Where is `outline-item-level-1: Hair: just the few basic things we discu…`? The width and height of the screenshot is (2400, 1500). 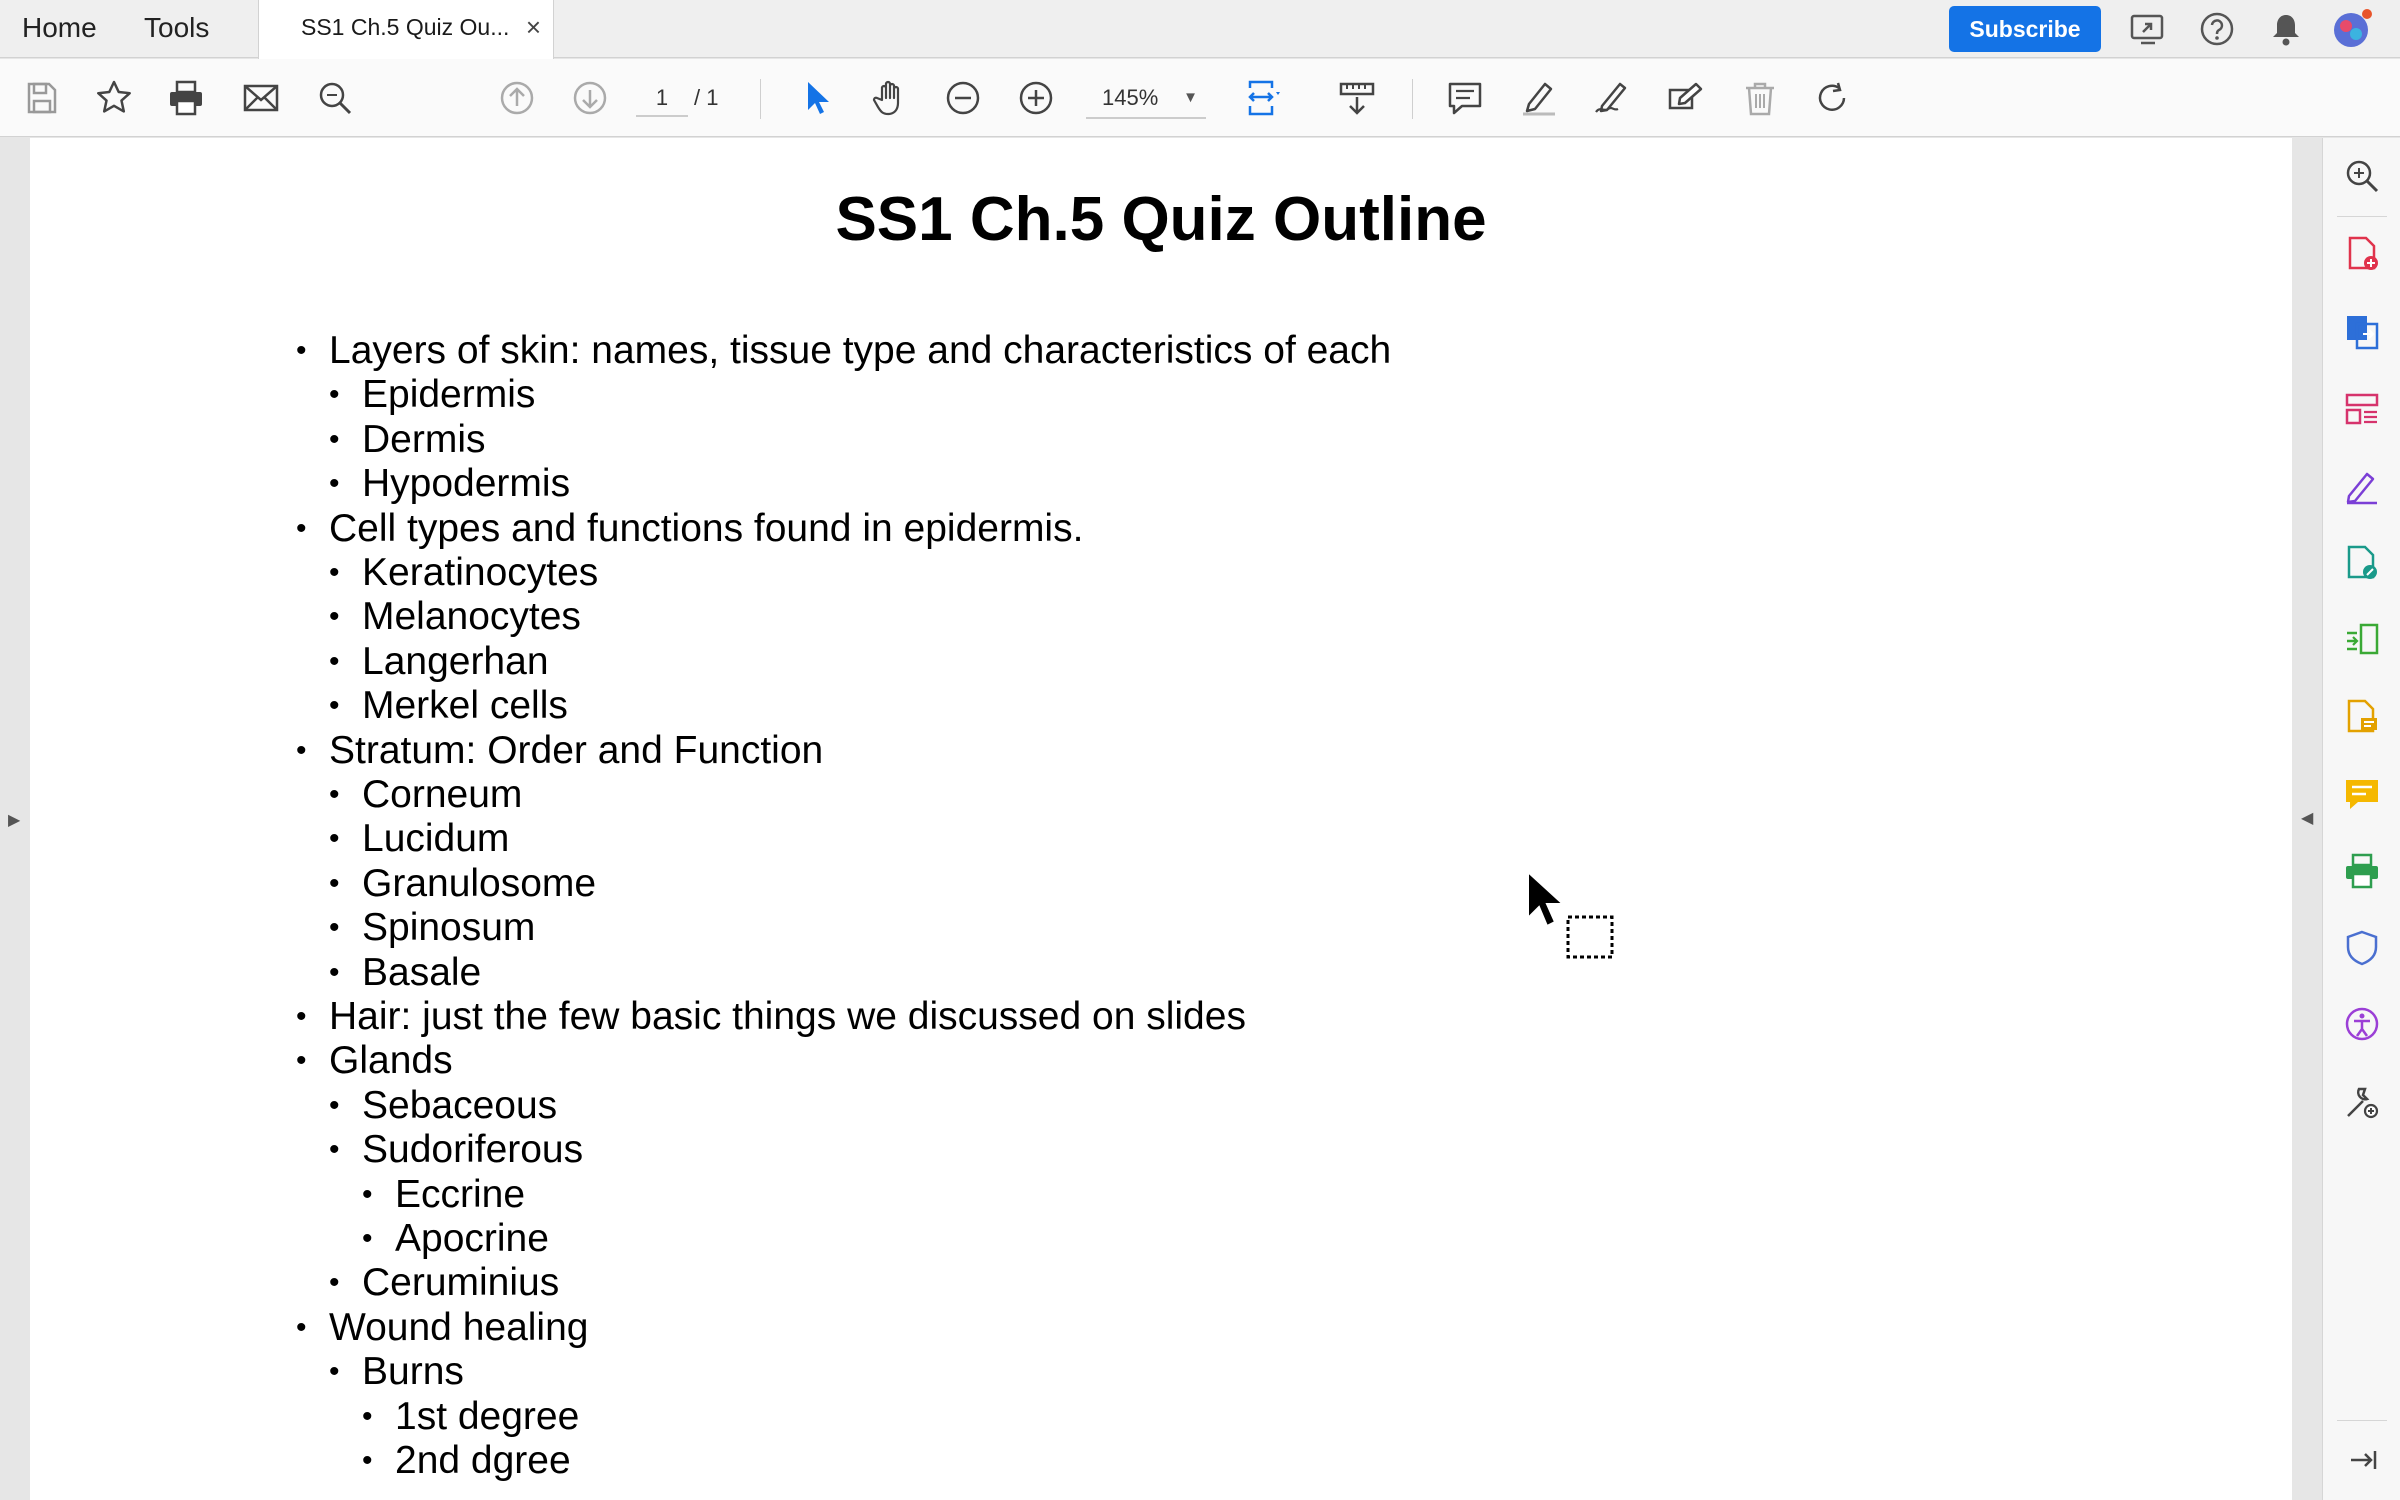
outline-item-level-1: Hair: just the few basic things we discu… is located at coordinates (771, 1017).